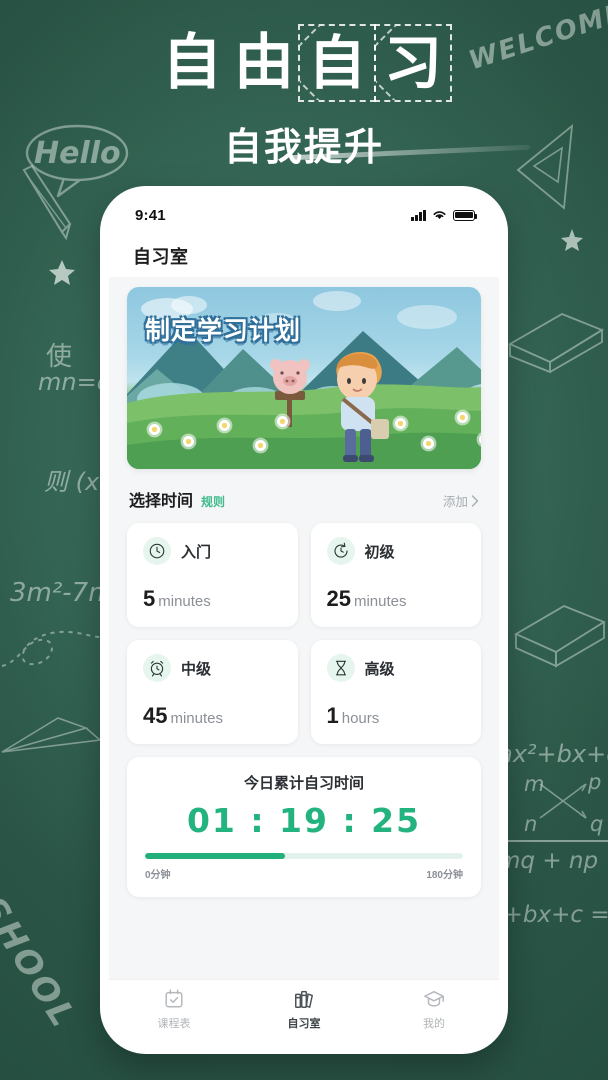 The image size is (608, 1080). Describe the element at coordinates (150, 215) in the screenshot. I see `status-bar-time: 9:41` at that location.